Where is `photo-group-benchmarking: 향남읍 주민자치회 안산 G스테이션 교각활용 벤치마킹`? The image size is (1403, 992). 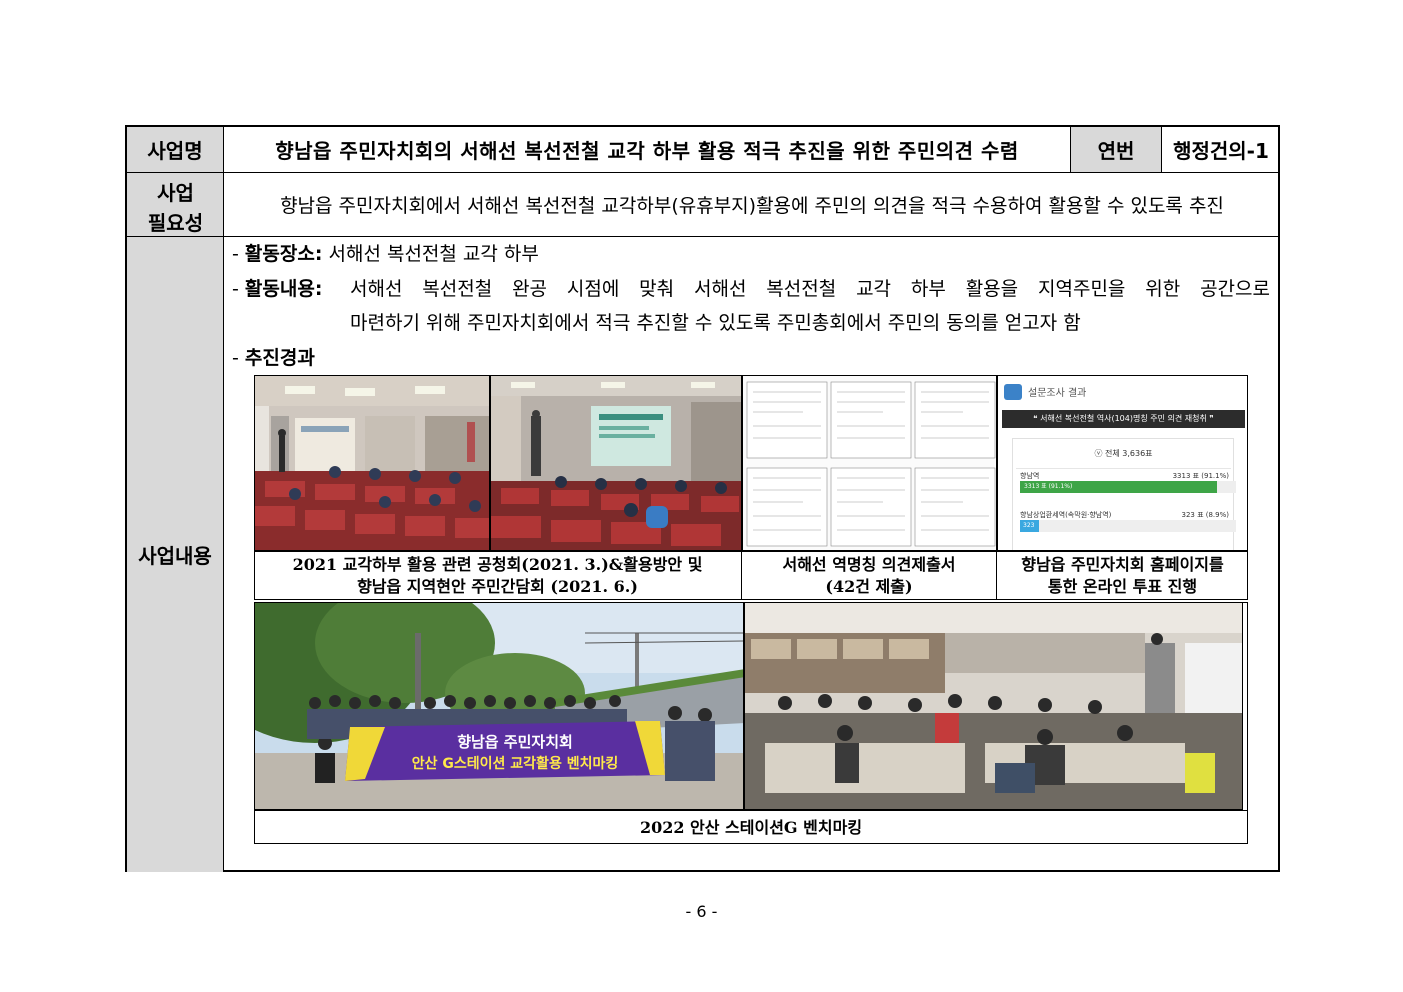 photo-group-benchmarking: 향남읍 주민자치회 안산 G스테이션 교각활용 벤치마킹 is located at coordinates (499, 706).